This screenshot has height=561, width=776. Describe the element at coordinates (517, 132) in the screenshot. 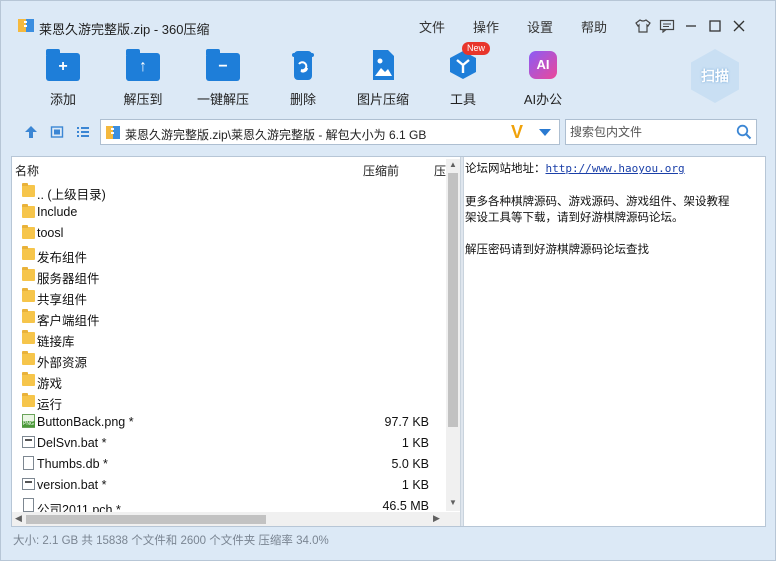

I see `v-logo-icon: V` at that location.